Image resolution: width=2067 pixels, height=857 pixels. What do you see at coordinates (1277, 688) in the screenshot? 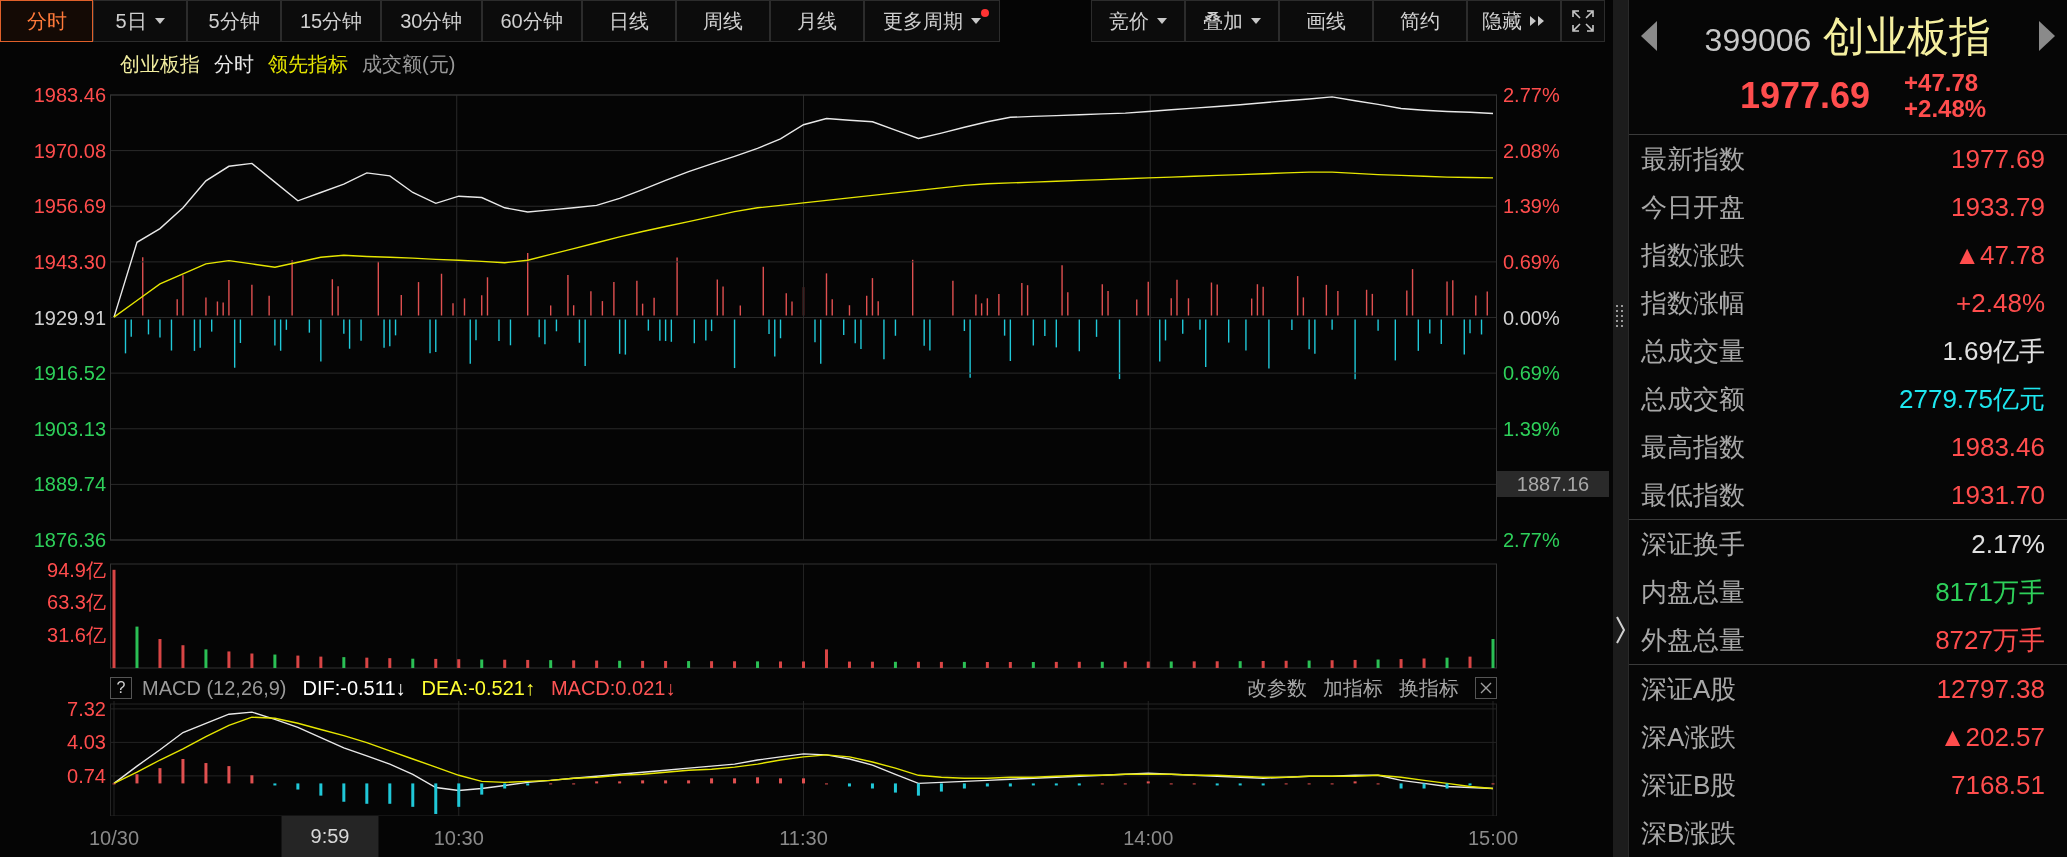
I see `indicator-action-button: 改参数` at bounding box center [1277, 688].